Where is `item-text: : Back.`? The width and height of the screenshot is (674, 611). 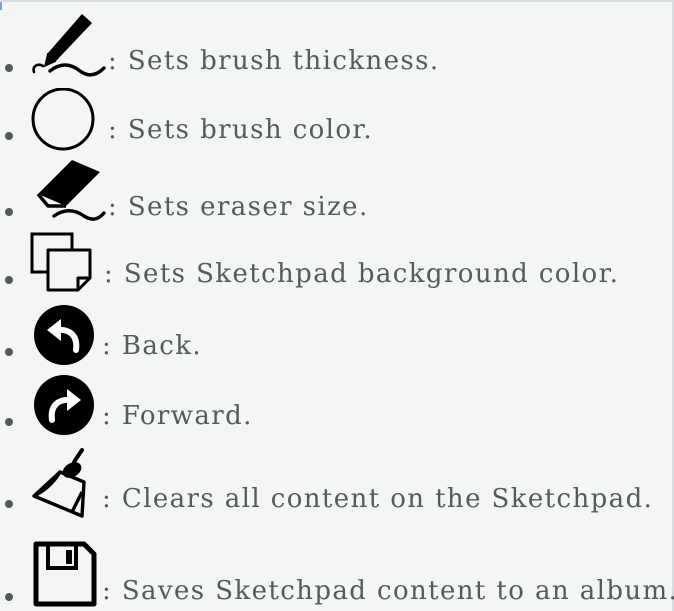
item-text: : Back. is located at coordinates (152, 346).